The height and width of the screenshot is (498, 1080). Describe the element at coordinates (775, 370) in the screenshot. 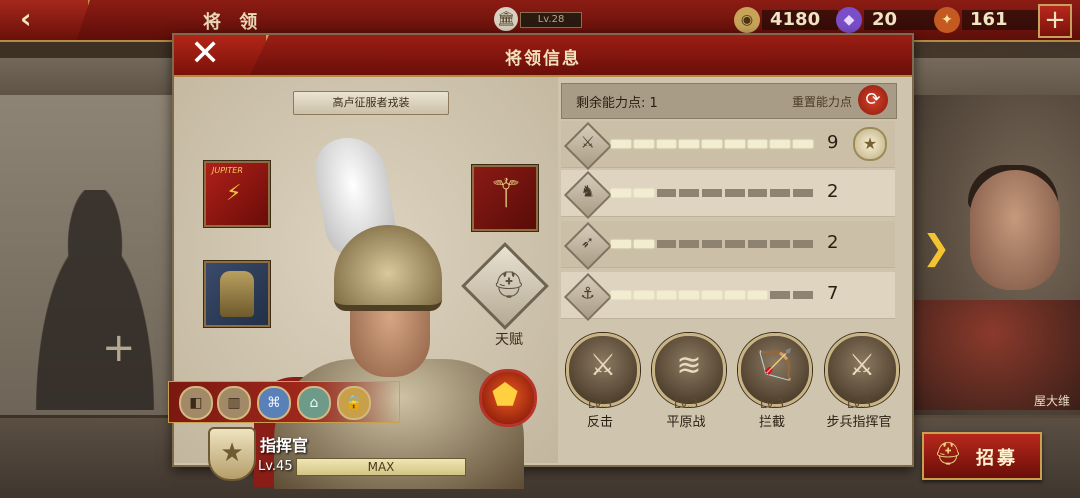

I see `skill-intercept: 🏹` at that location.